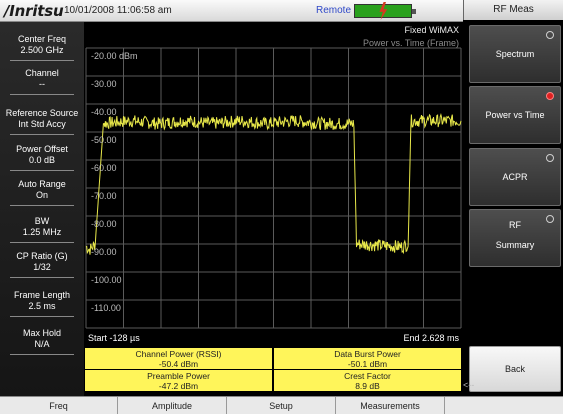  I want to click on param-value: 0.0 dB, so click(42, 160).